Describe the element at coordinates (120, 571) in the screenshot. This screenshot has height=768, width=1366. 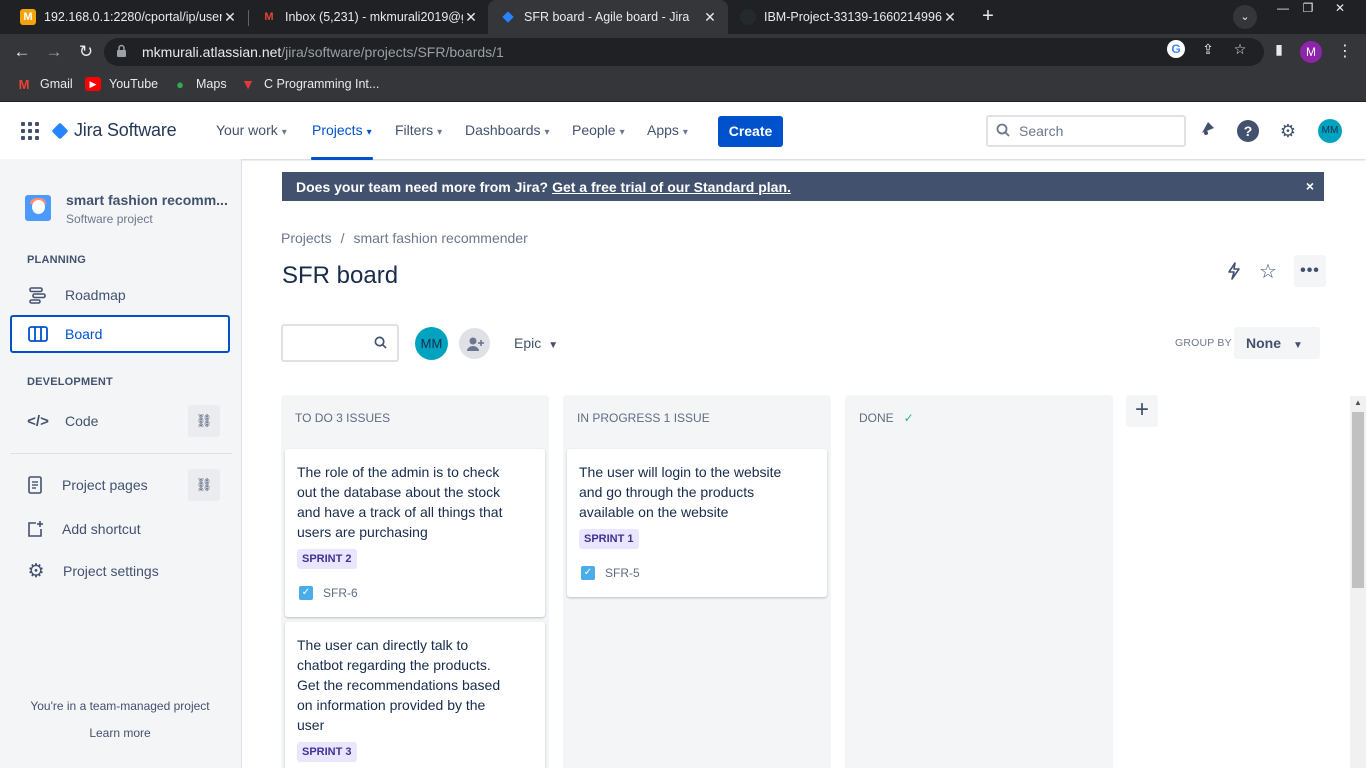
I see `sidebar-item-project-settings: ⚙ Project settings` at that location.